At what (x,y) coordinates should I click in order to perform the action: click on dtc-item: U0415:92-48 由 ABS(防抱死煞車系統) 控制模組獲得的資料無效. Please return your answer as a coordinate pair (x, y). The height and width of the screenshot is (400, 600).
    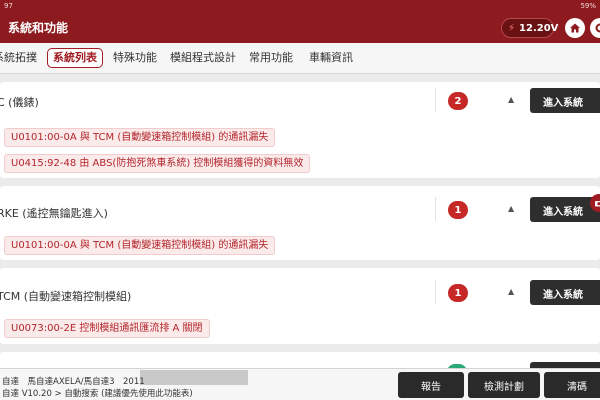
    Looking at the image, I should click on (157, 163).